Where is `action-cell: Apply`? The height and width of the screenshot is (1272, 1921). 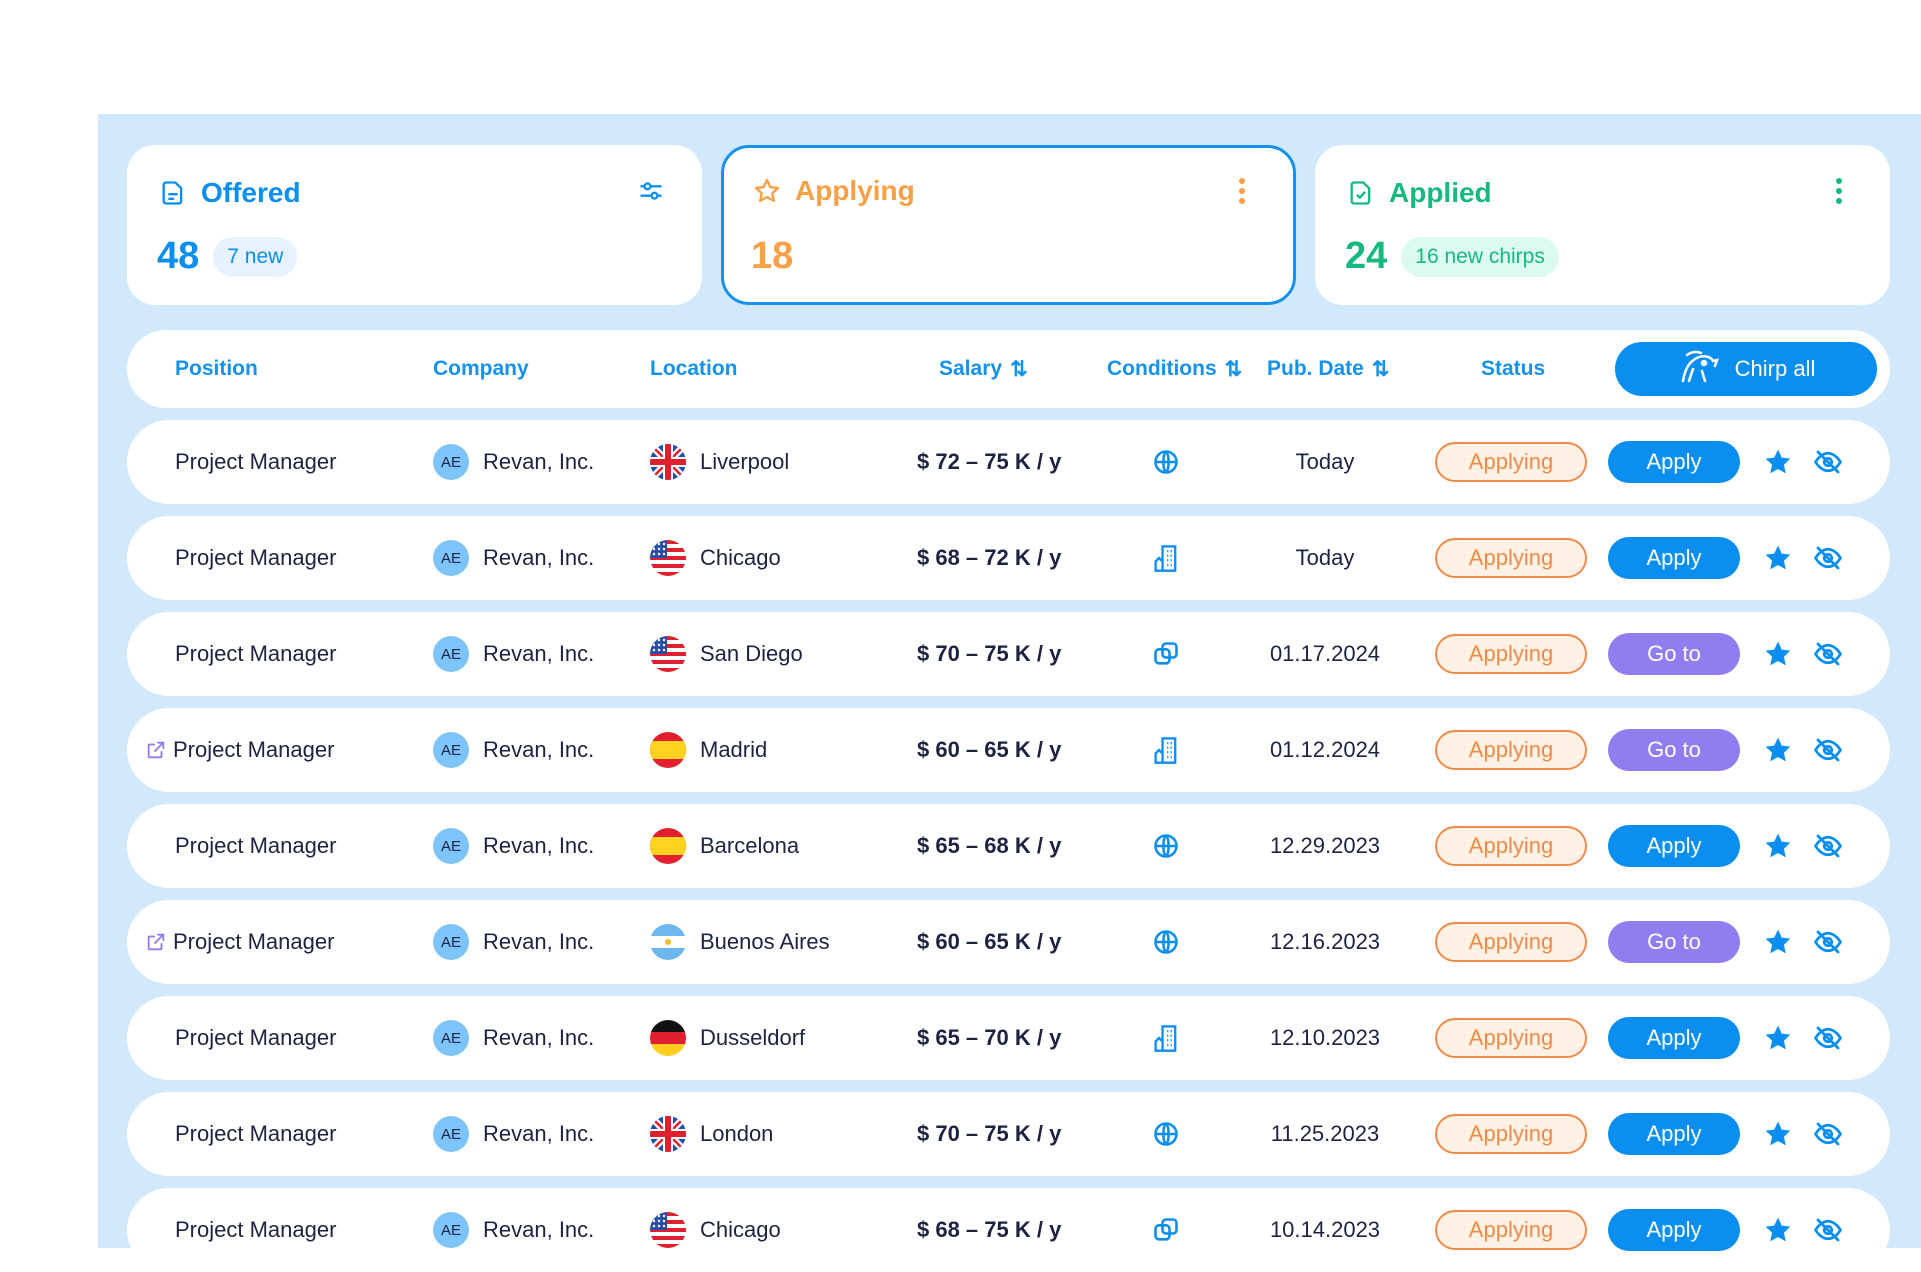 action-cell: Apply is located at coordinates (1674, 1134).